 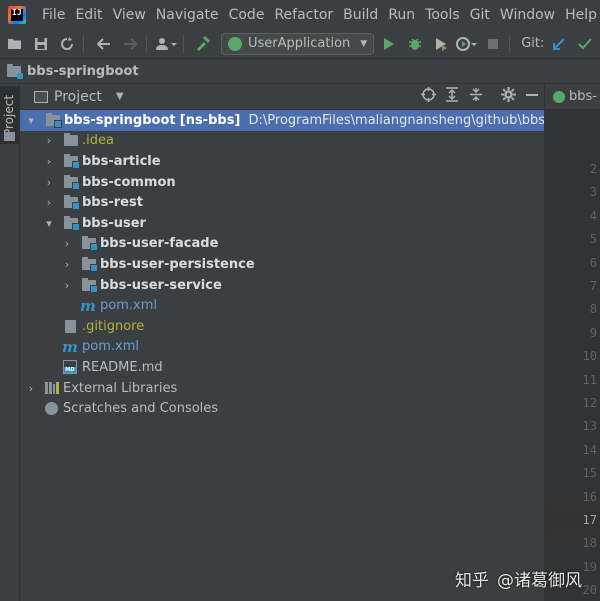 What do you see at coordinates (589, 356) in the screenshot?
I see `line-number: 10` at bounding box center [589, 356].